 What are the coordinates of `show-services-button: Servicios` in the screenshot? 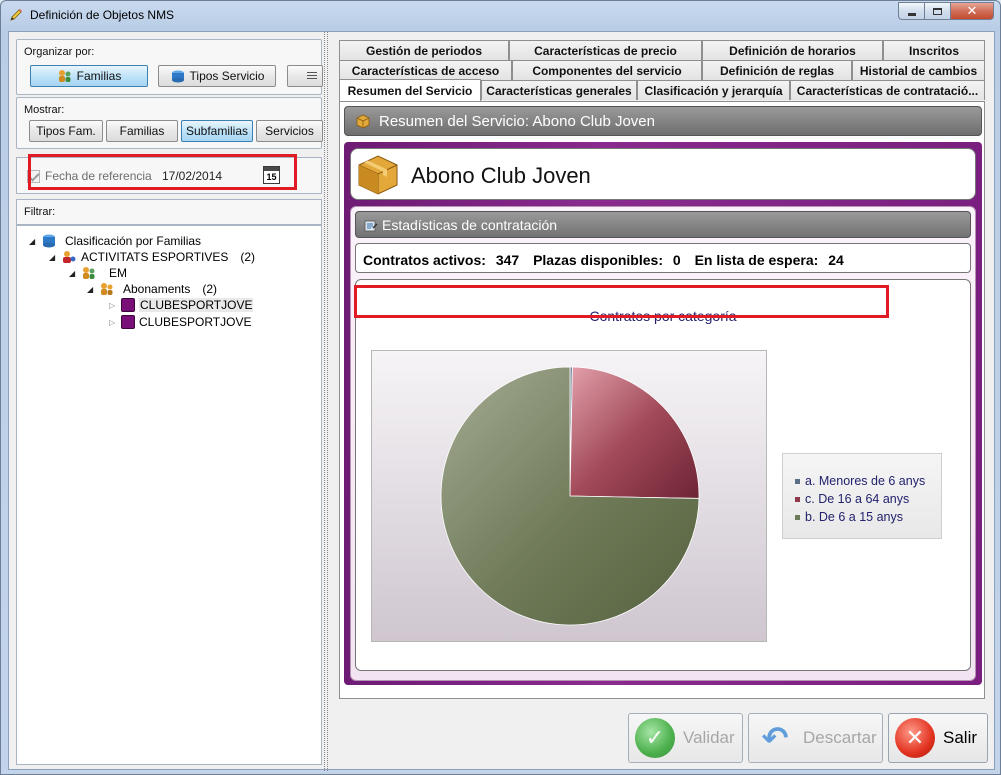 It's located at (289, 131).